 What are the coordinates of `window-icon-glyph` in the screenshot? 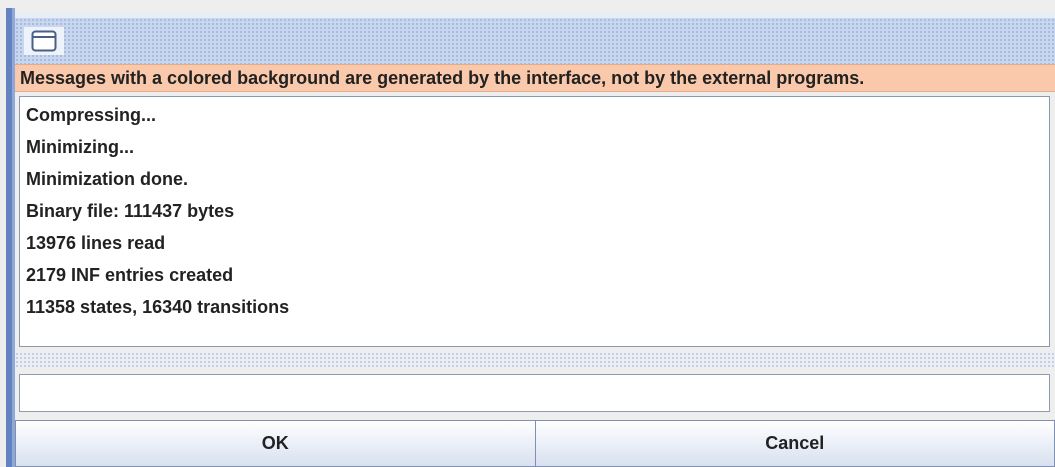 It's located at (44, 41).